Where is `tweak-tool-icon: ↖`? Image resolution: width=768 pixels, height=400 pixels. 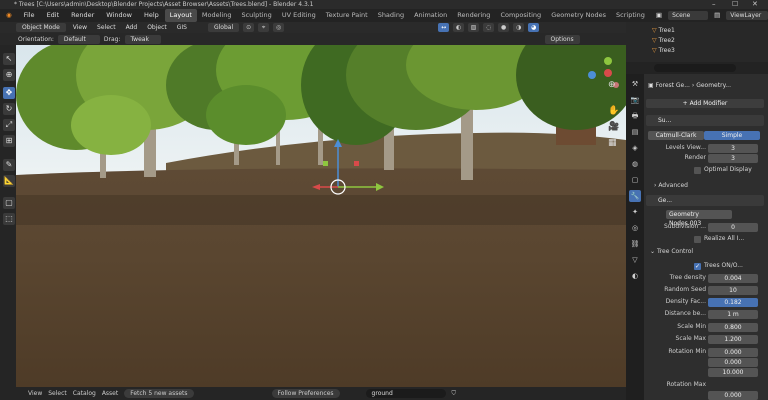 tweak-tool-icon: ↖ is located at coordinates (9, 59).